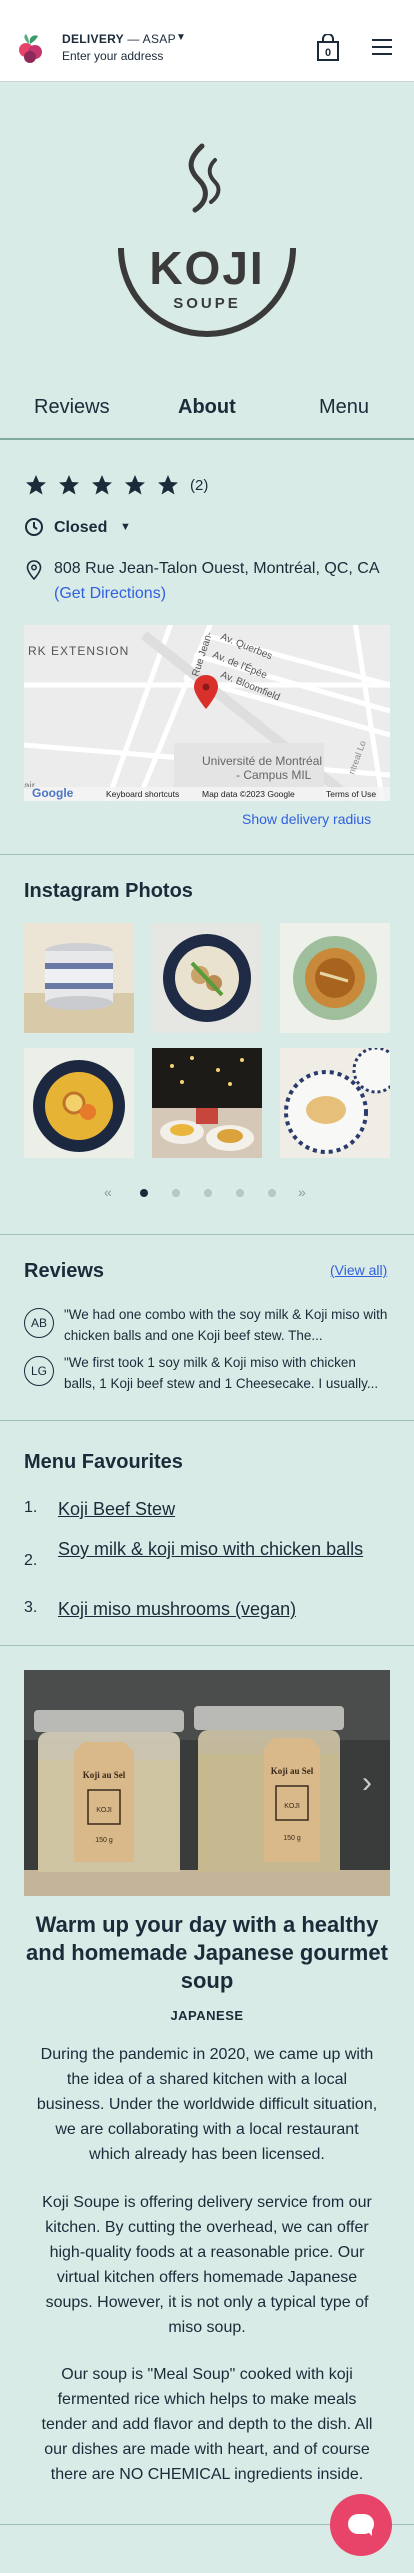  Describe the element at coordinates (206, 268) in the screenshot. I see `brand-name: KOJI` at that location.